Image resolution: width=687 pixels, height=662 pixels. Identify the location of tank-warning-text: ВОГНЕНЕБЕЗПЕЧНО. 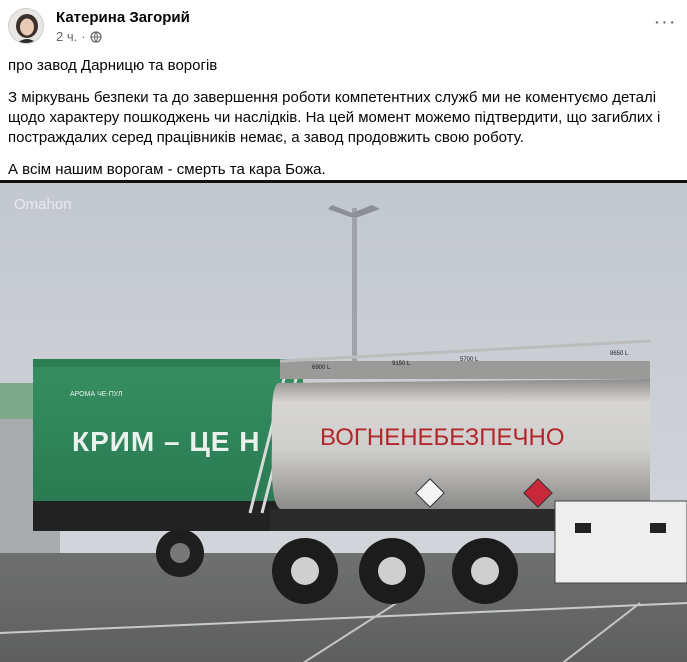
(442, 437).